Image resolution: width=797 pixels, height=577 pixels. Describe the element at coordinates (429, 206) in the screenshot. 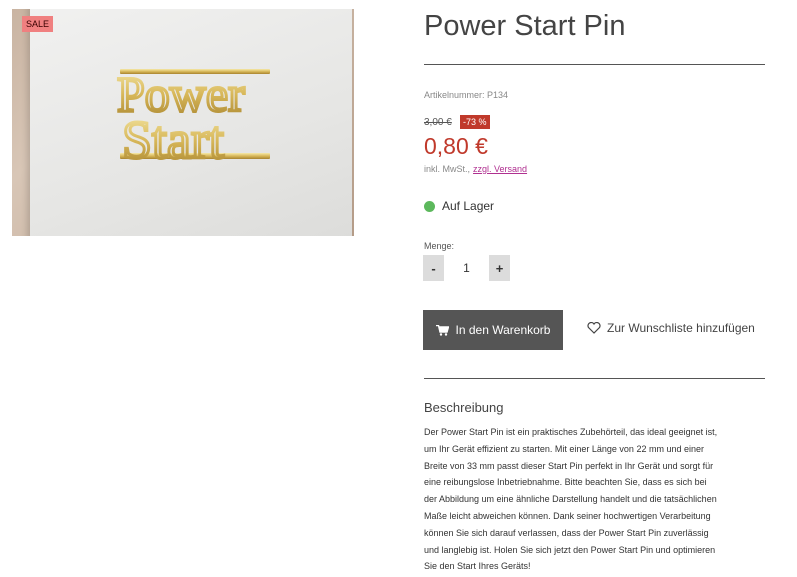

I see `stock-dot-icon` at that location.